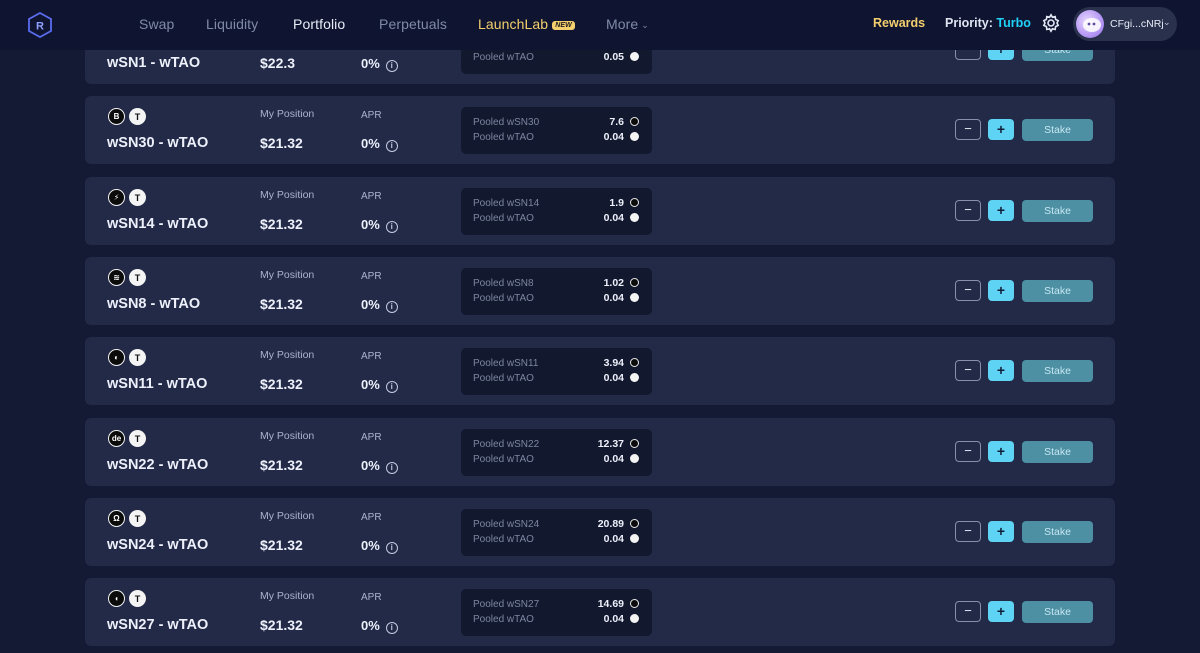  I want to click on wallet-address: CFgi...cNRj, so click(1137, 24).